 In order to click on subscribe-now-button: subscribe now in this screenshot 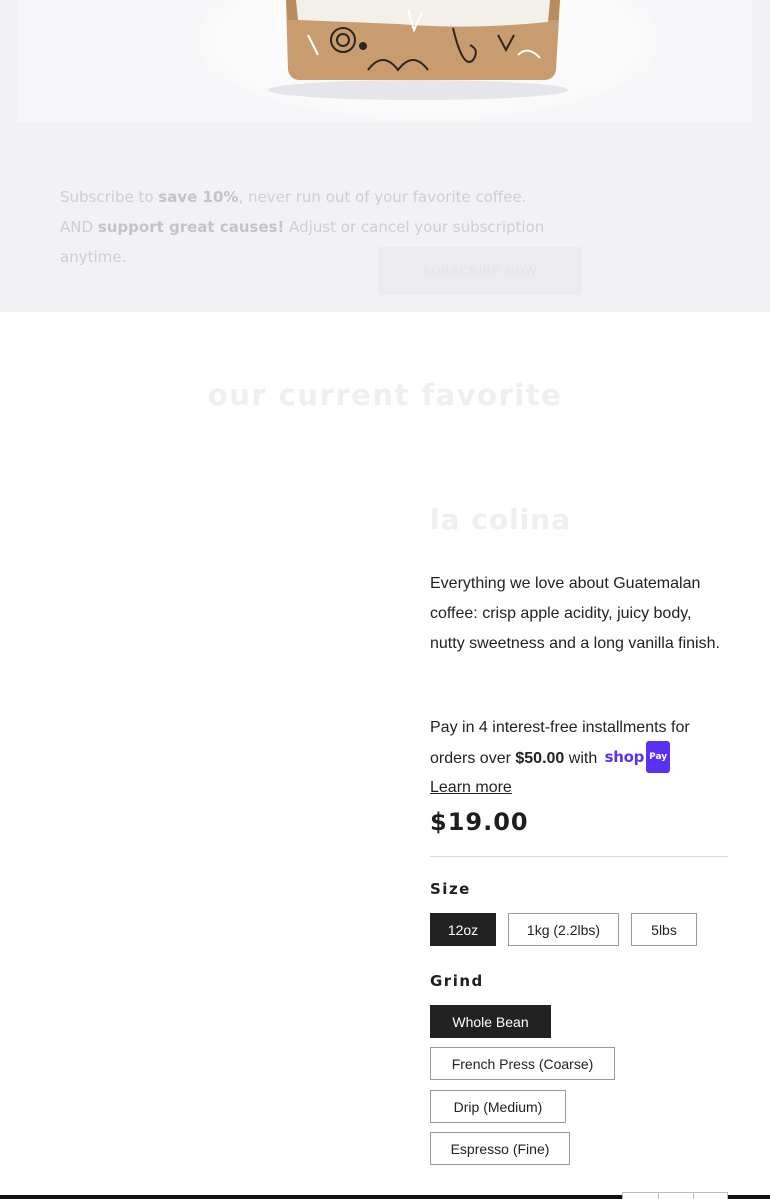, I will do `click(480, 271)`.